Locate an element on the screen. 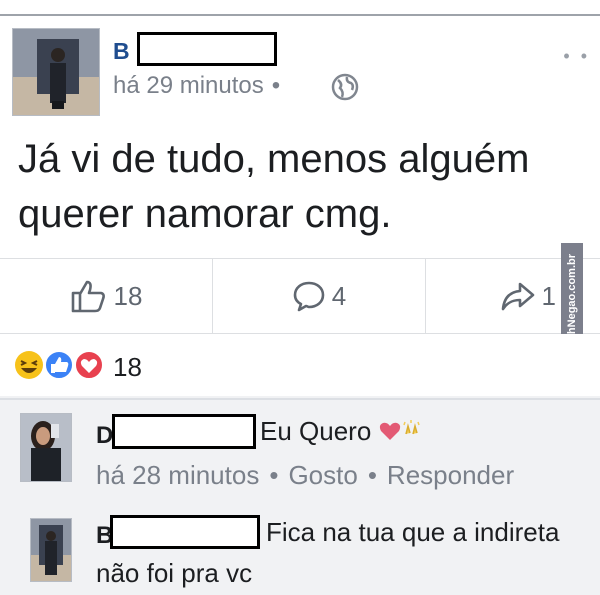 The image size is (600, 595). comment-2-text-line-2: não foi pra vc is located at coordinates (174, 573).